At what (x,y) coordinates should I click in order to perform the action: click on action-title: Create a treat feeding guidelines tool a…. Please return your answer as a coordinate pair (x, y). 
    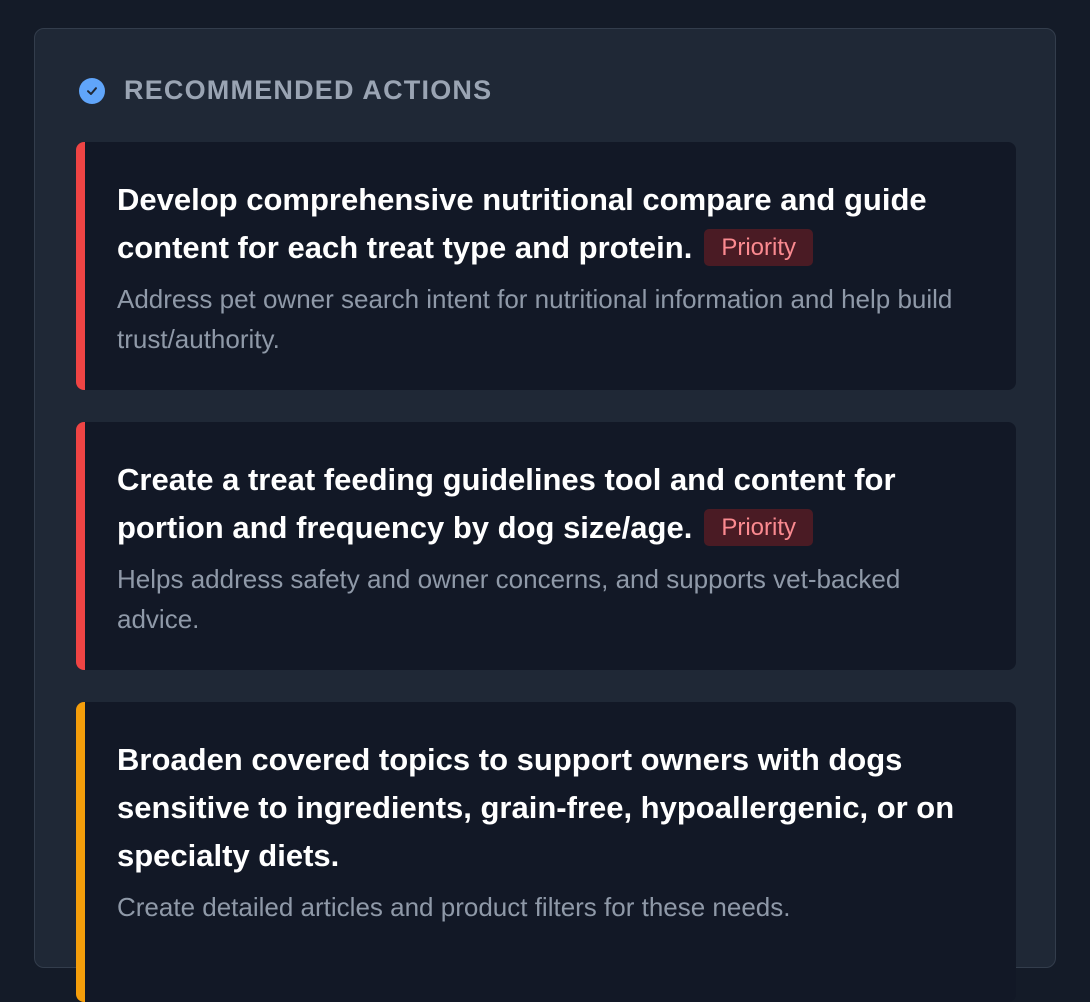
    Looking at the image, I should click on (506, 504).